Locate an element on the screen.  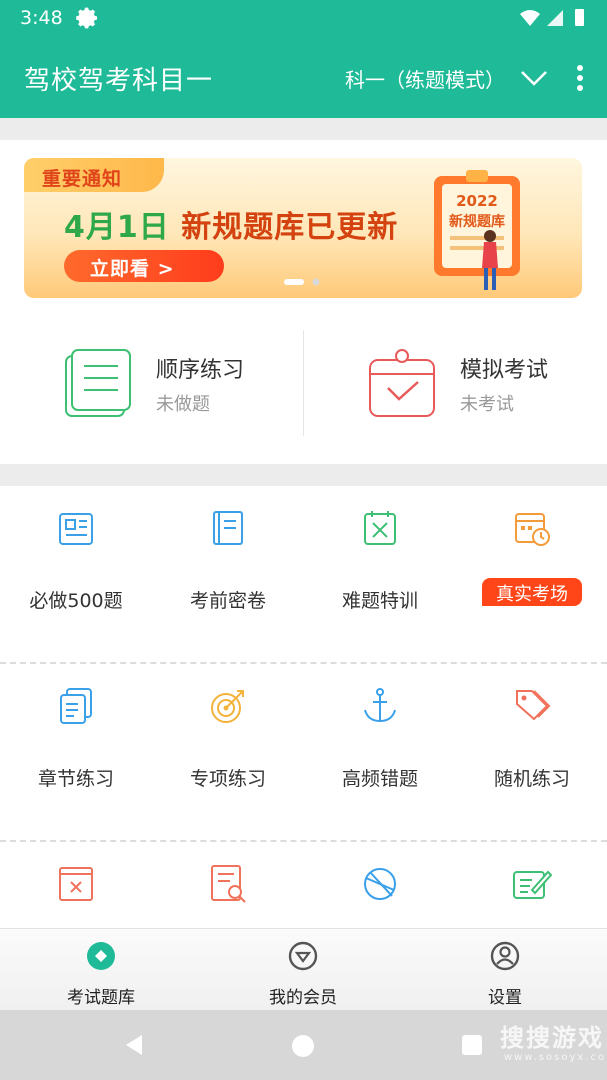
newspaper-icon is located at coordinates (76, 529).